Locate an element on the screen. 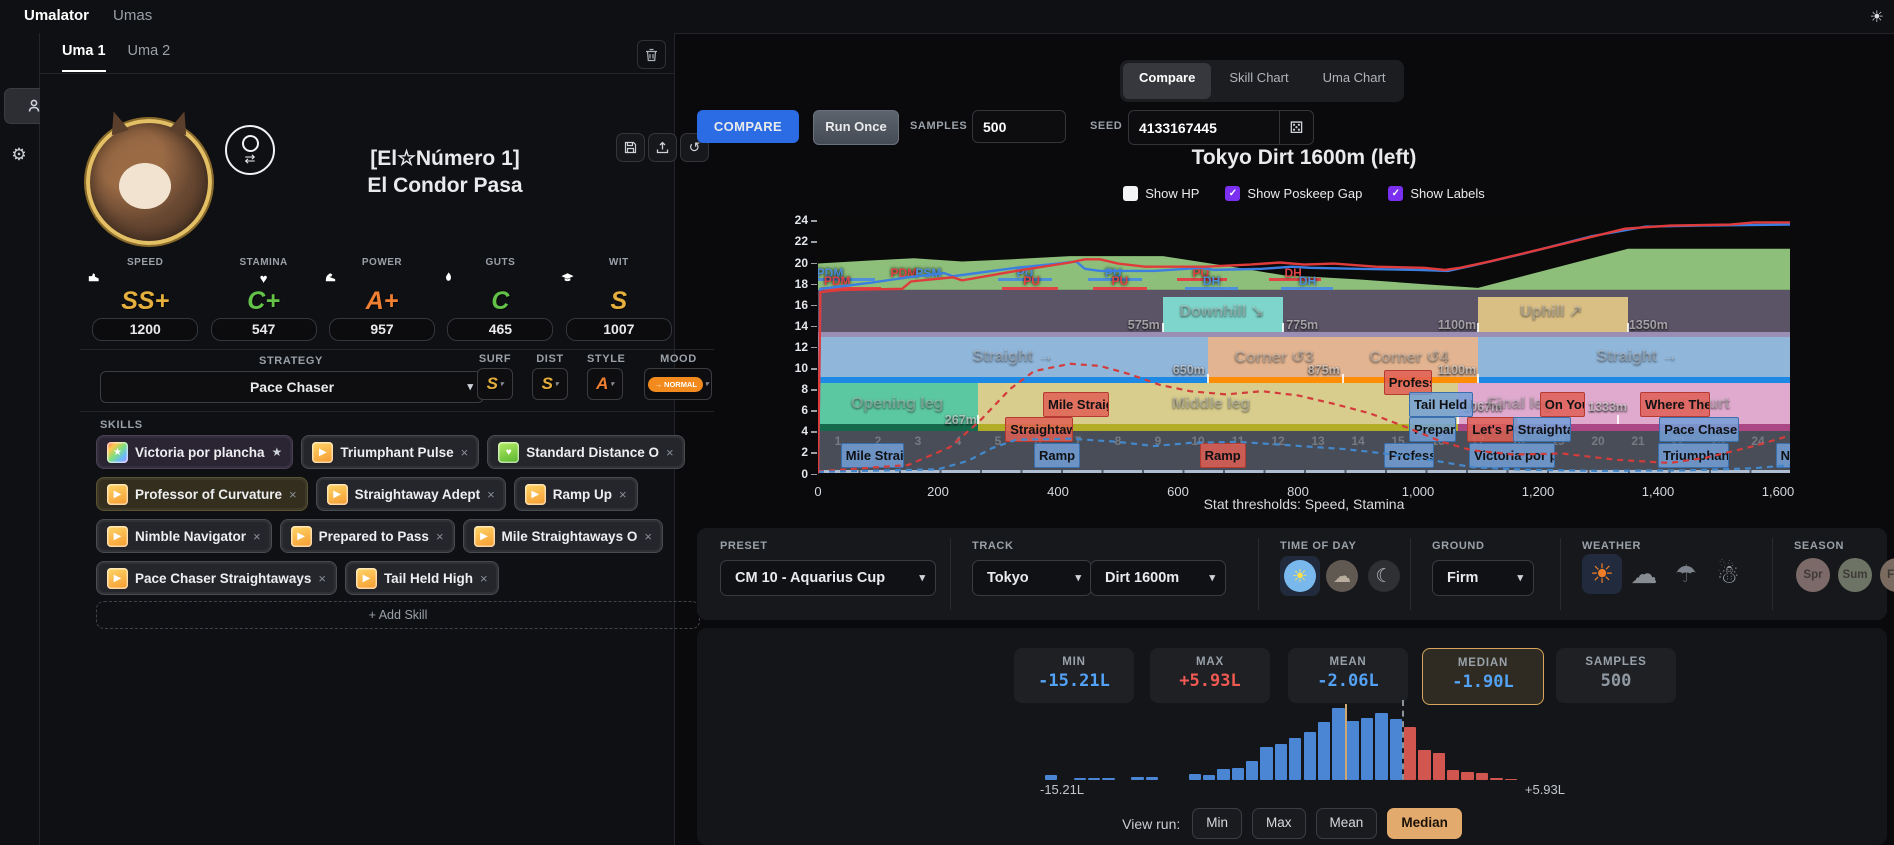 The width and height of the screenshot is (1894, 845). skill-chip-triumphant-pulse: ▶ Triumphant Pulse × is located at coordinates (390, 452).